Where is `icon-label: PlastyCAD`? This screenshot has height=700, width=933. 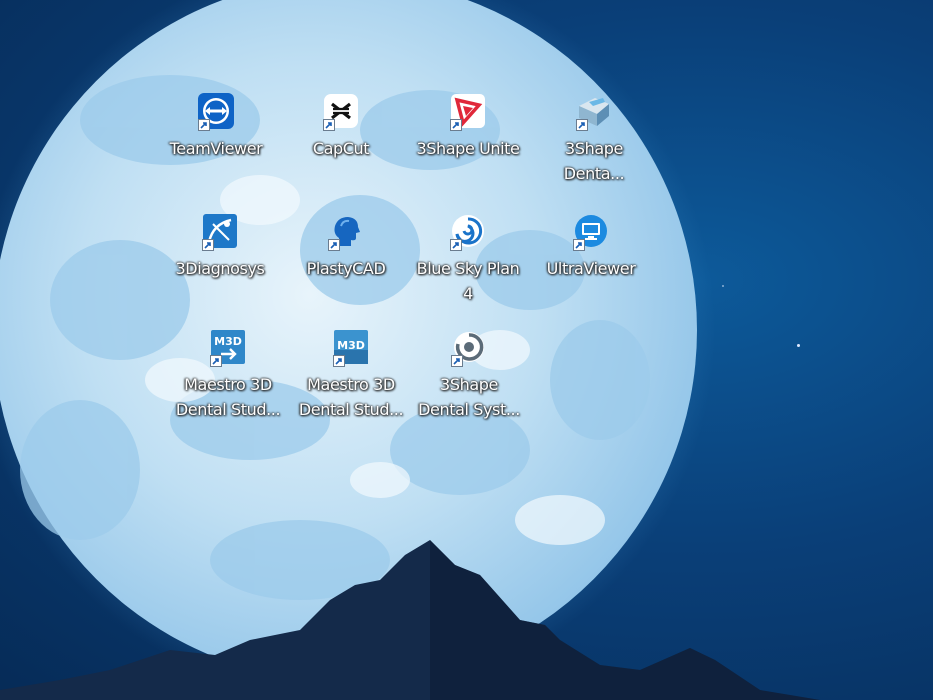
icon-label: PlastyCAD is located at coordinates (346, 268).